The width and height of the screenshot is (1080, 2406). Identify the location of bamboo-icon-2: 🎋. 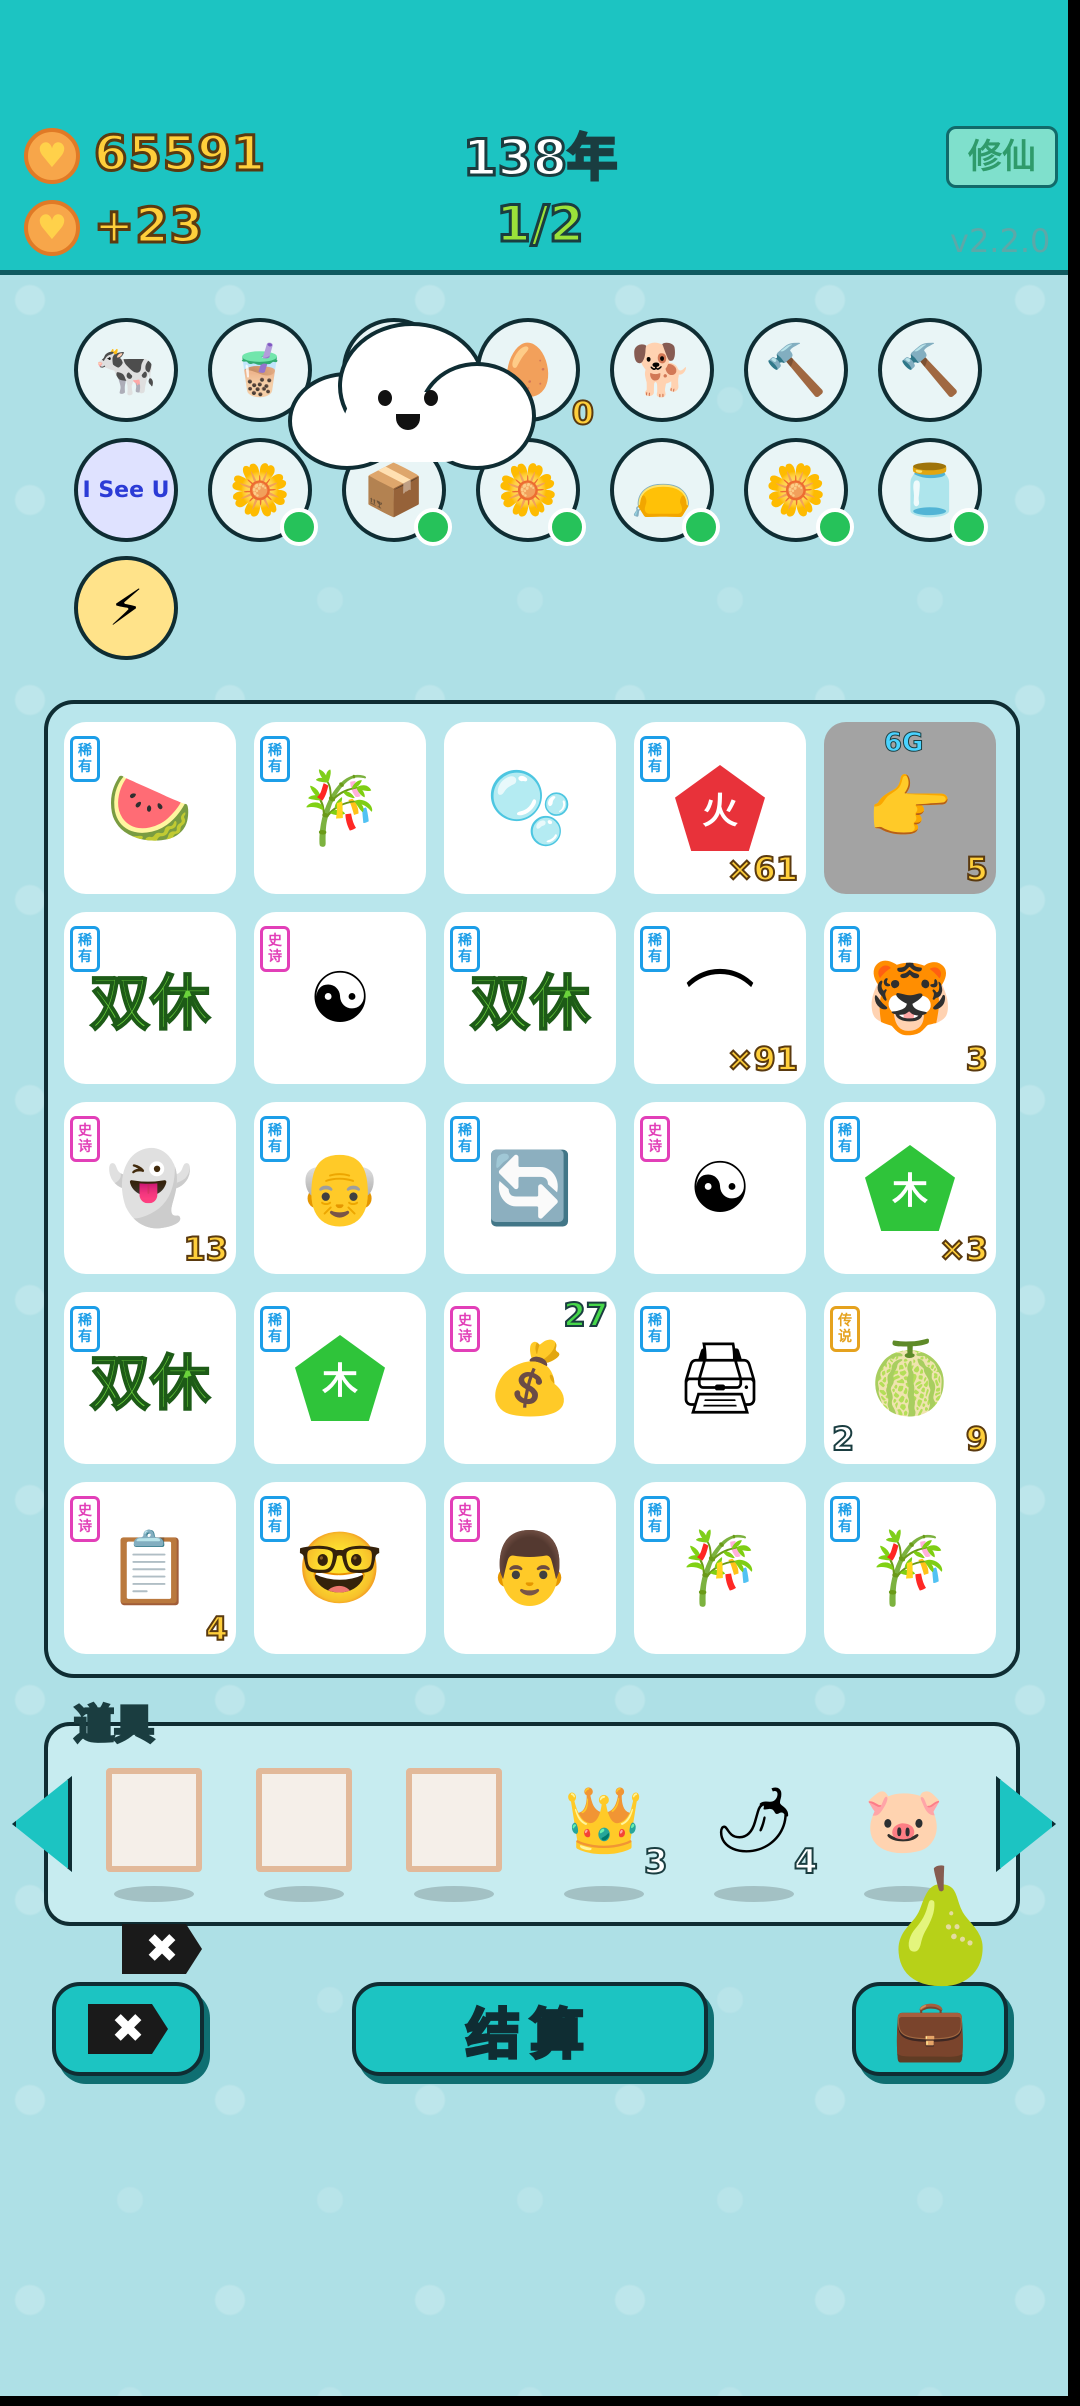
(720, 1568).